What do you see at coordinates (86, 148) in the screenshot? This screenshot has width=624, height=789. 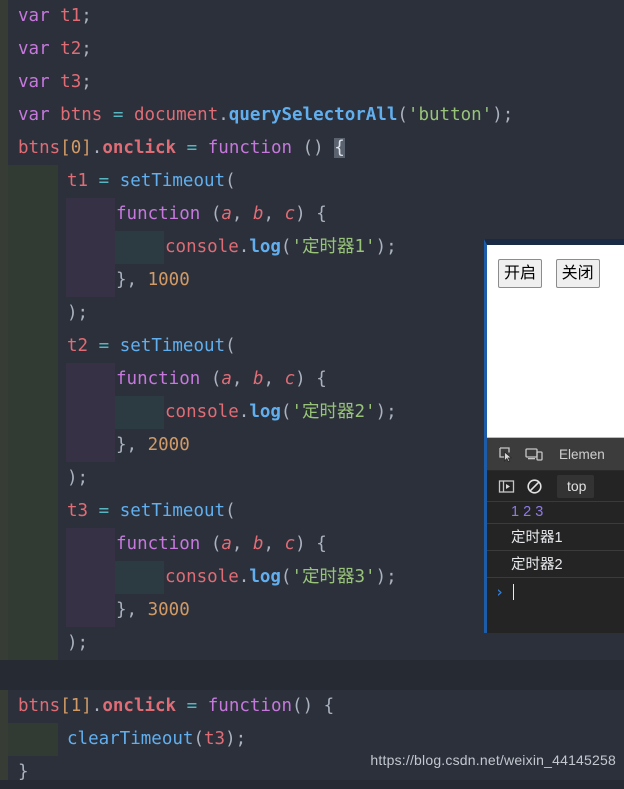 I see `code-token: ]` at bounding box center [86, 148].